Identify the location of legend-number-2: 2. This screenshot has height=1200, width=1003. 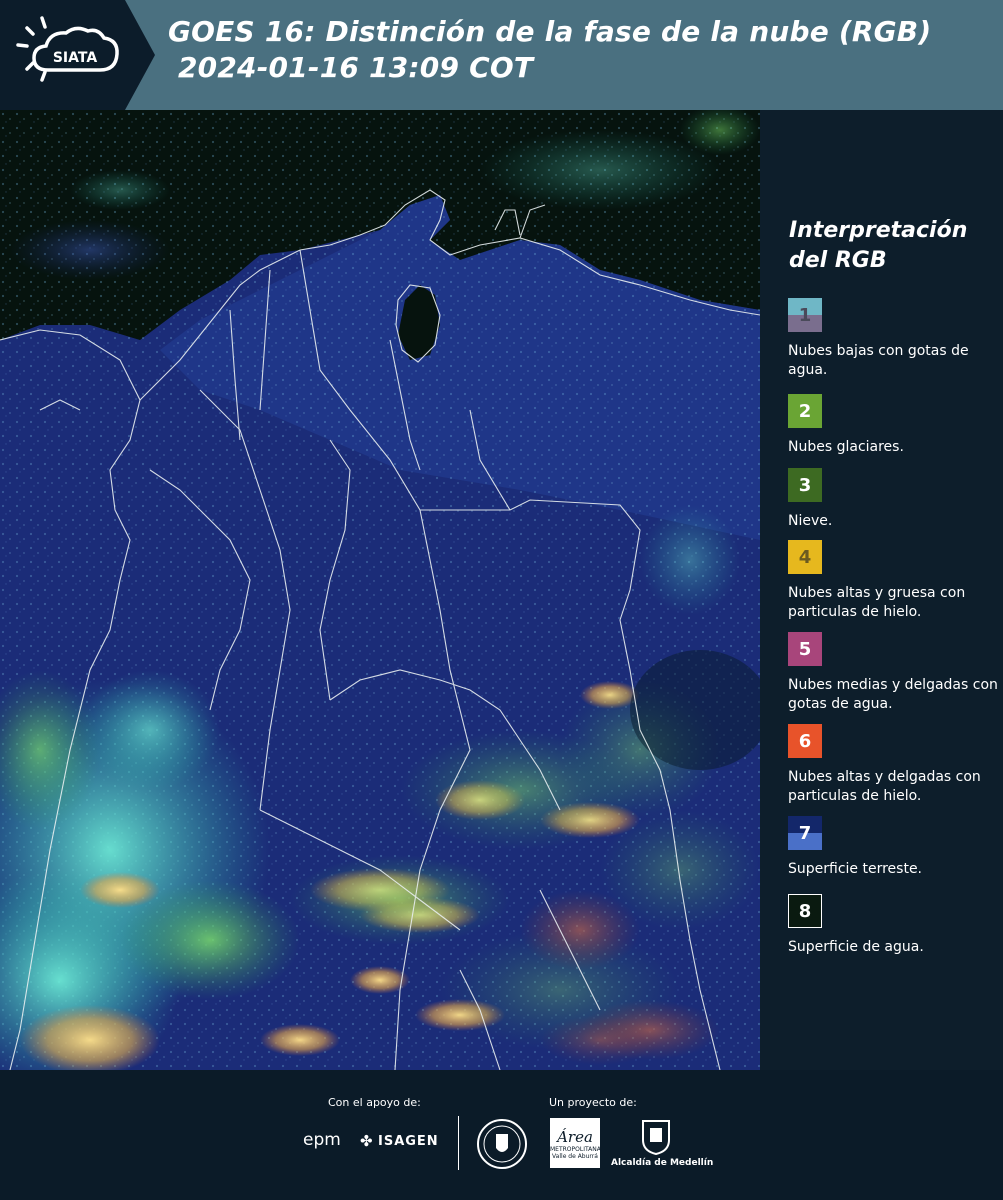
(805, 411).